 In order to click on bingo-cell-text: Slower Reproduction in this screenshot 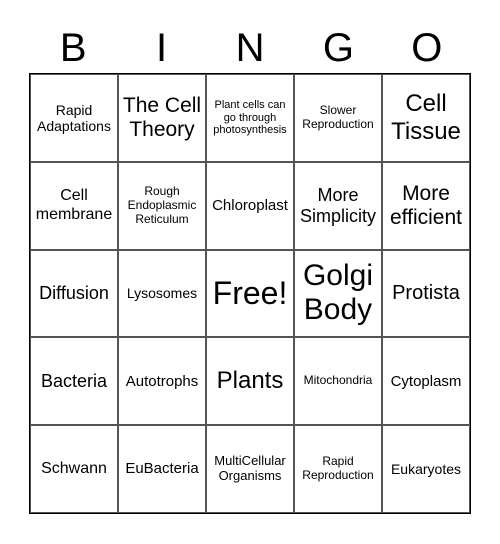, I will do `click(338, 117)`.